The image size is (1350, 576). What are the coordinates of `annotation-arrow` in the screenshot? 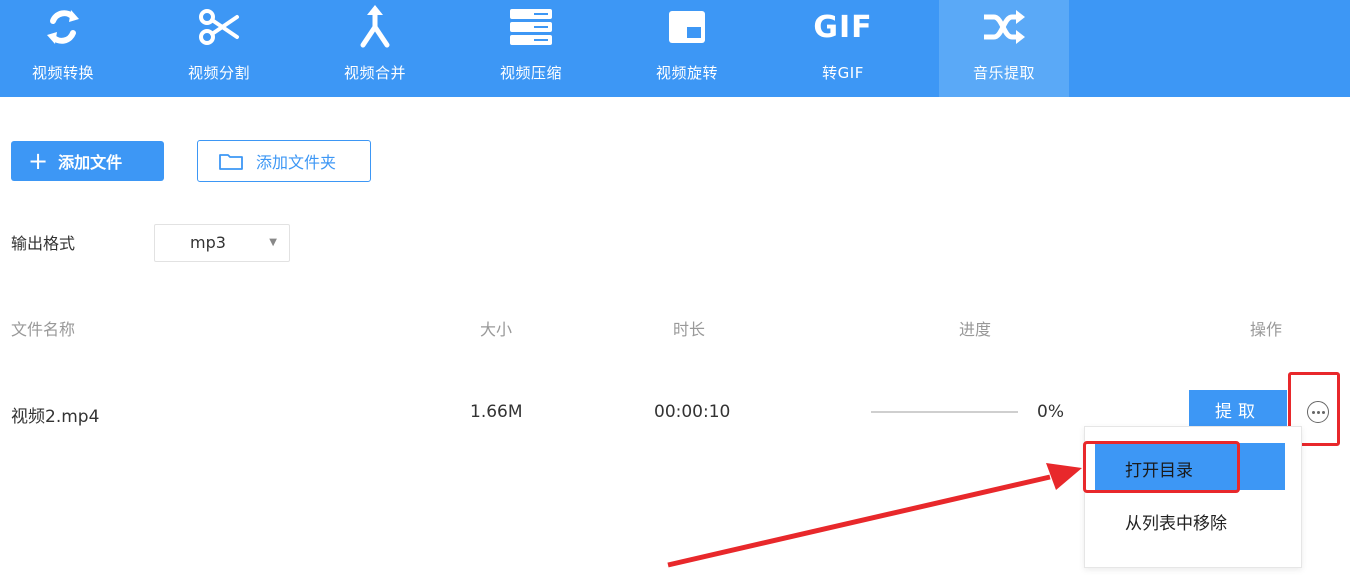 It's located at (874, 515).